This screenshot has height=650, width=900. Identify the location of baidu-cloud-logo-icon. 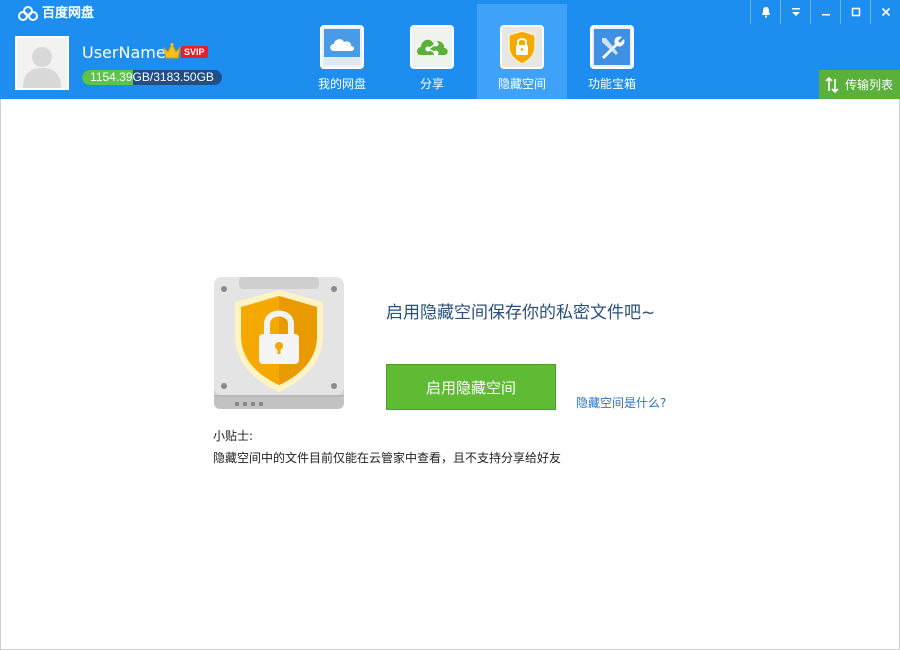
(28, 13).